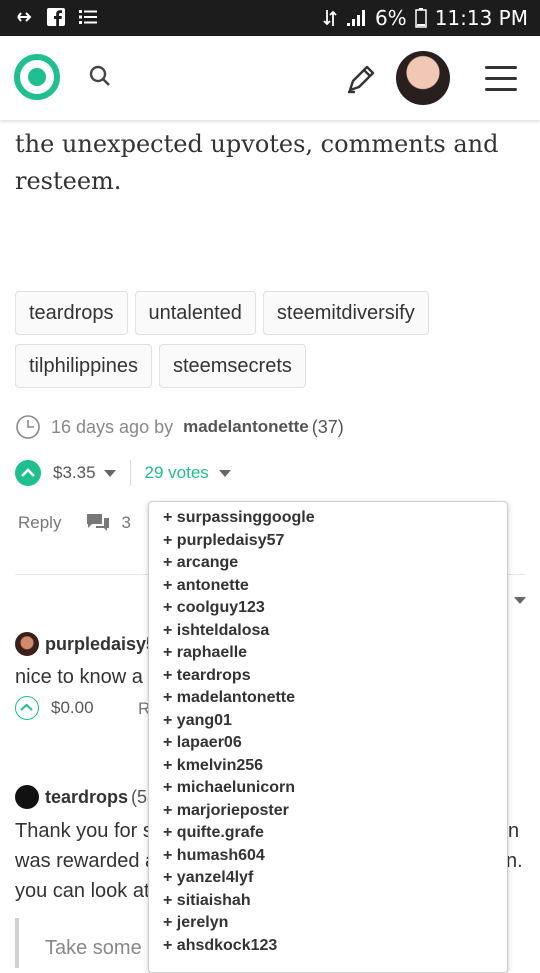 Image resolution: width=540 pixels, height=973 pixels. Describe the element at coordinates (335, 676) in the screenshot. I see `voter-item: + teardrops` at that location.